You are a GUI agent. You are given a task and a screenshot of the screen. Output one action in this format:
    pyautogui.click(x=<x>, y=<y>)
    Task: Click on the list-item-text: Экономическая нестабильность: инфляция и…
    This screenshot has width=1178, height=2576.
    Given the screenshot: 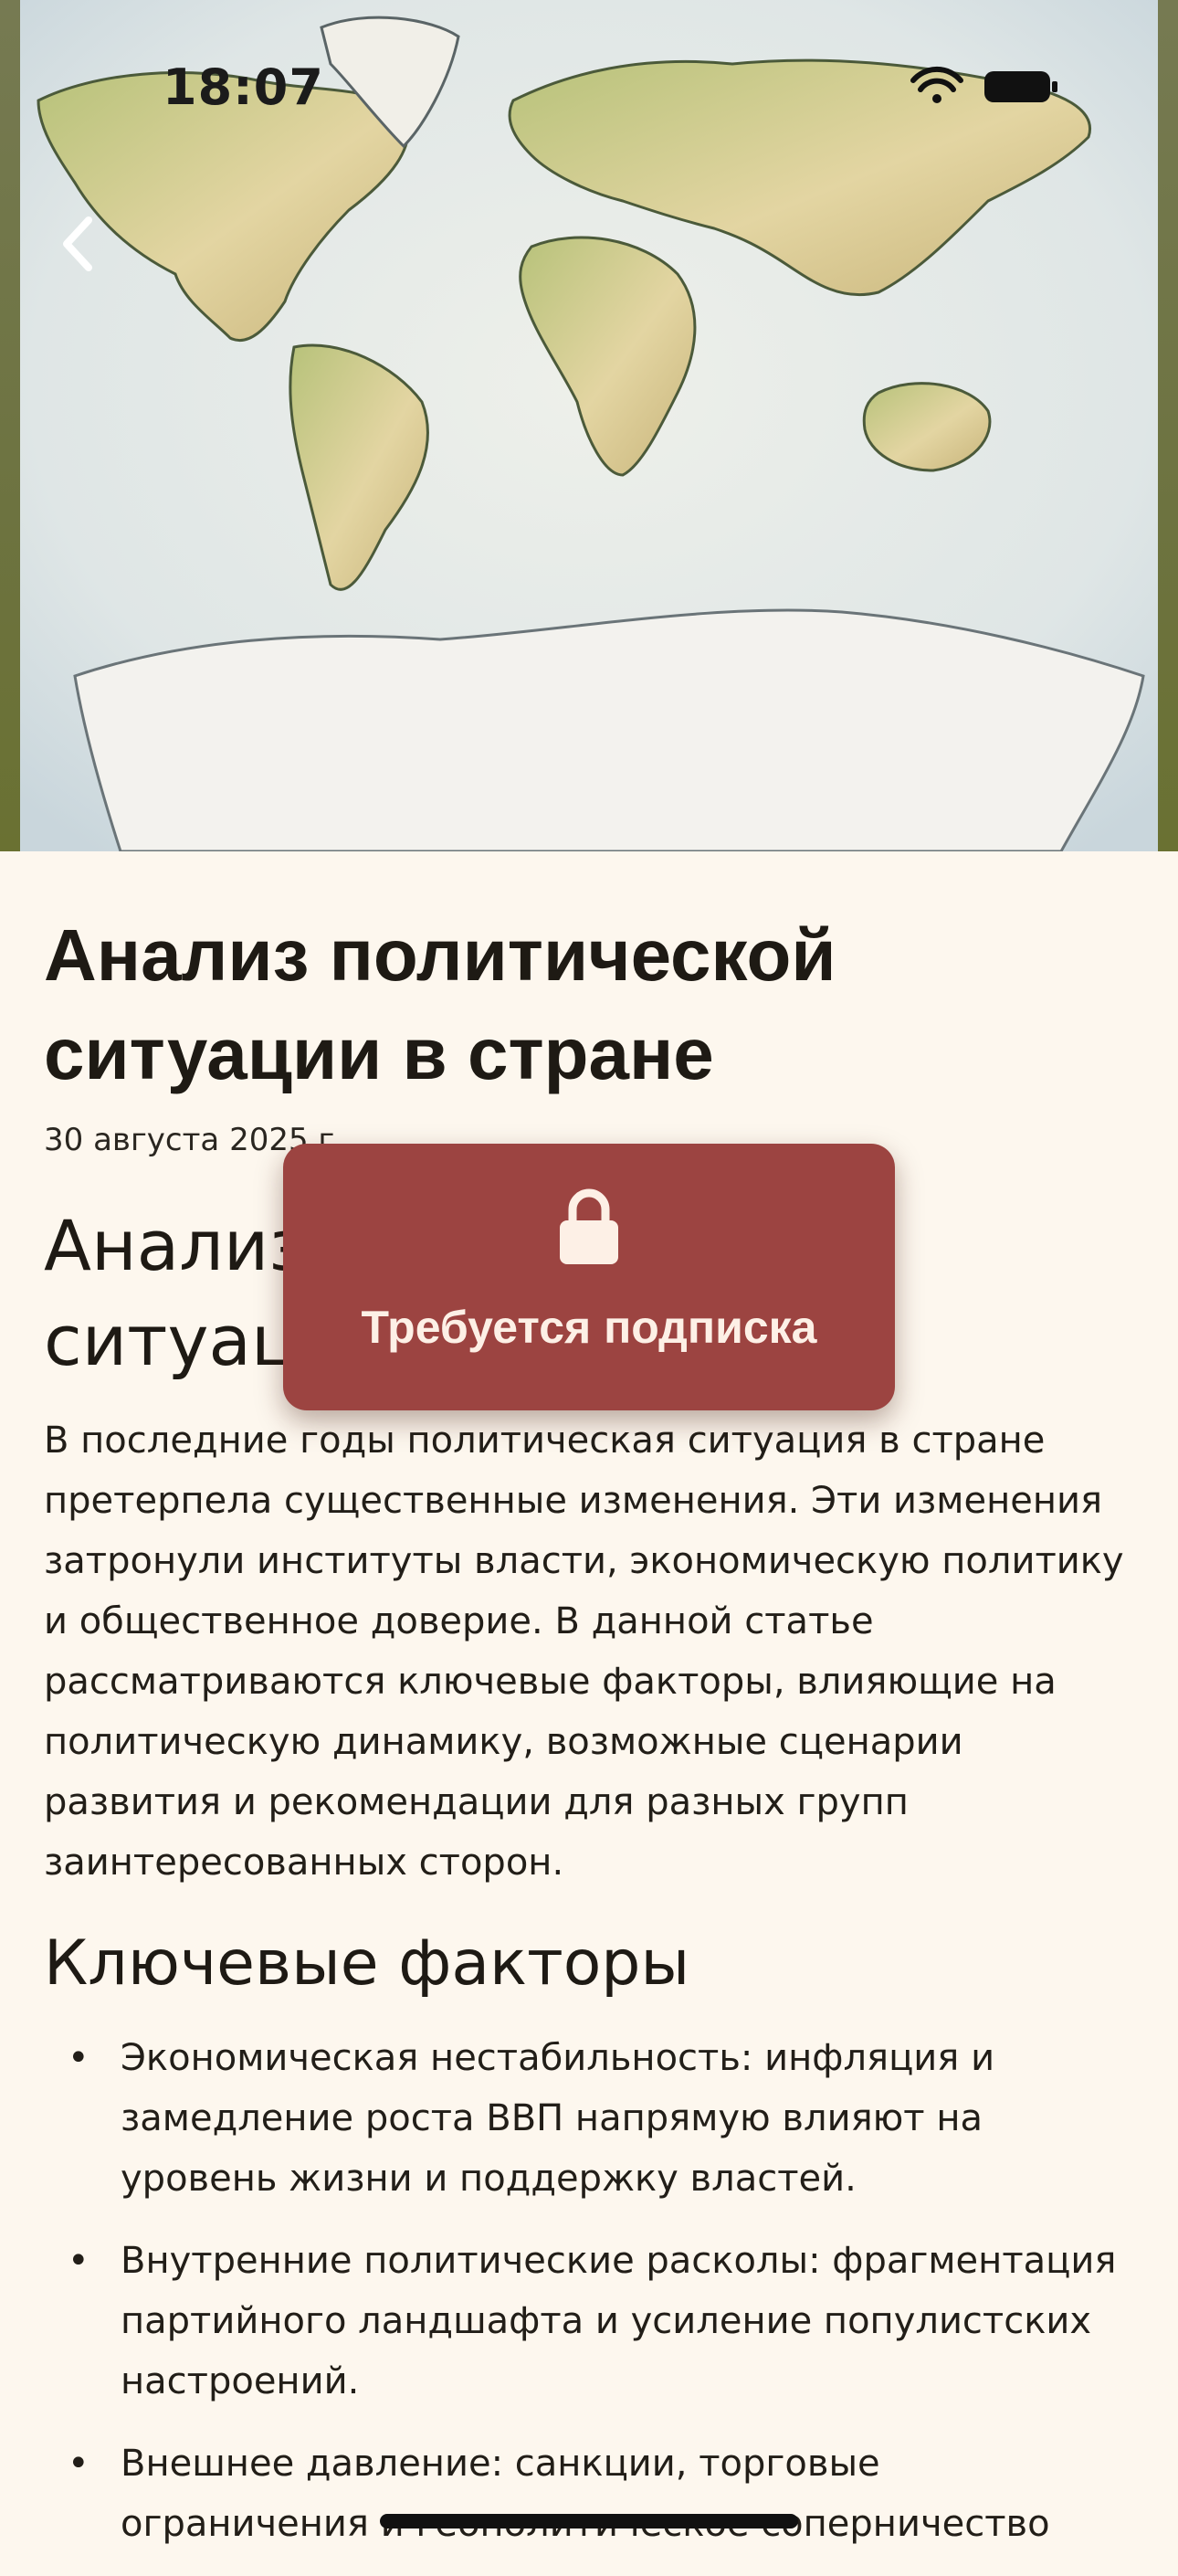 What is the action you would take?
    pyautogui.click(x=558, y=2119)
    